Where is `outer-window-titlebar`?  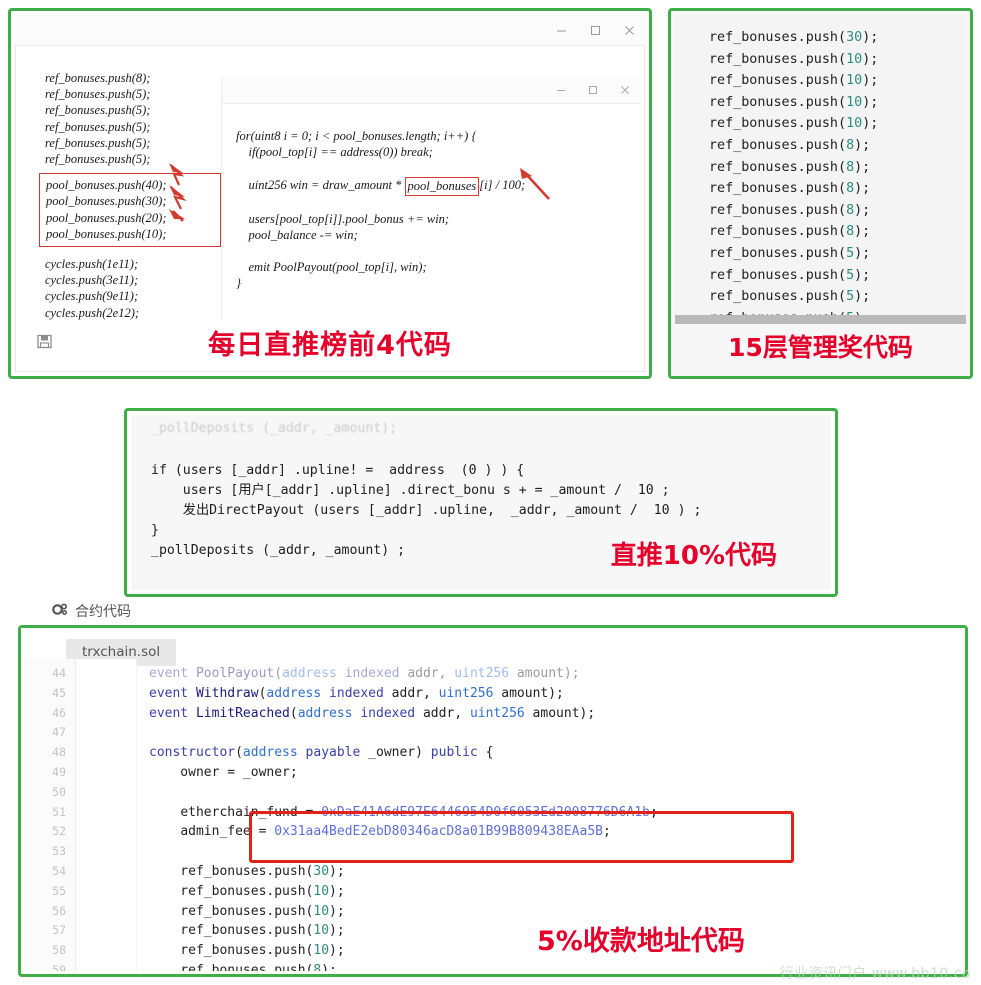
outer-window-titlebar is located at coordinates (330, 30).